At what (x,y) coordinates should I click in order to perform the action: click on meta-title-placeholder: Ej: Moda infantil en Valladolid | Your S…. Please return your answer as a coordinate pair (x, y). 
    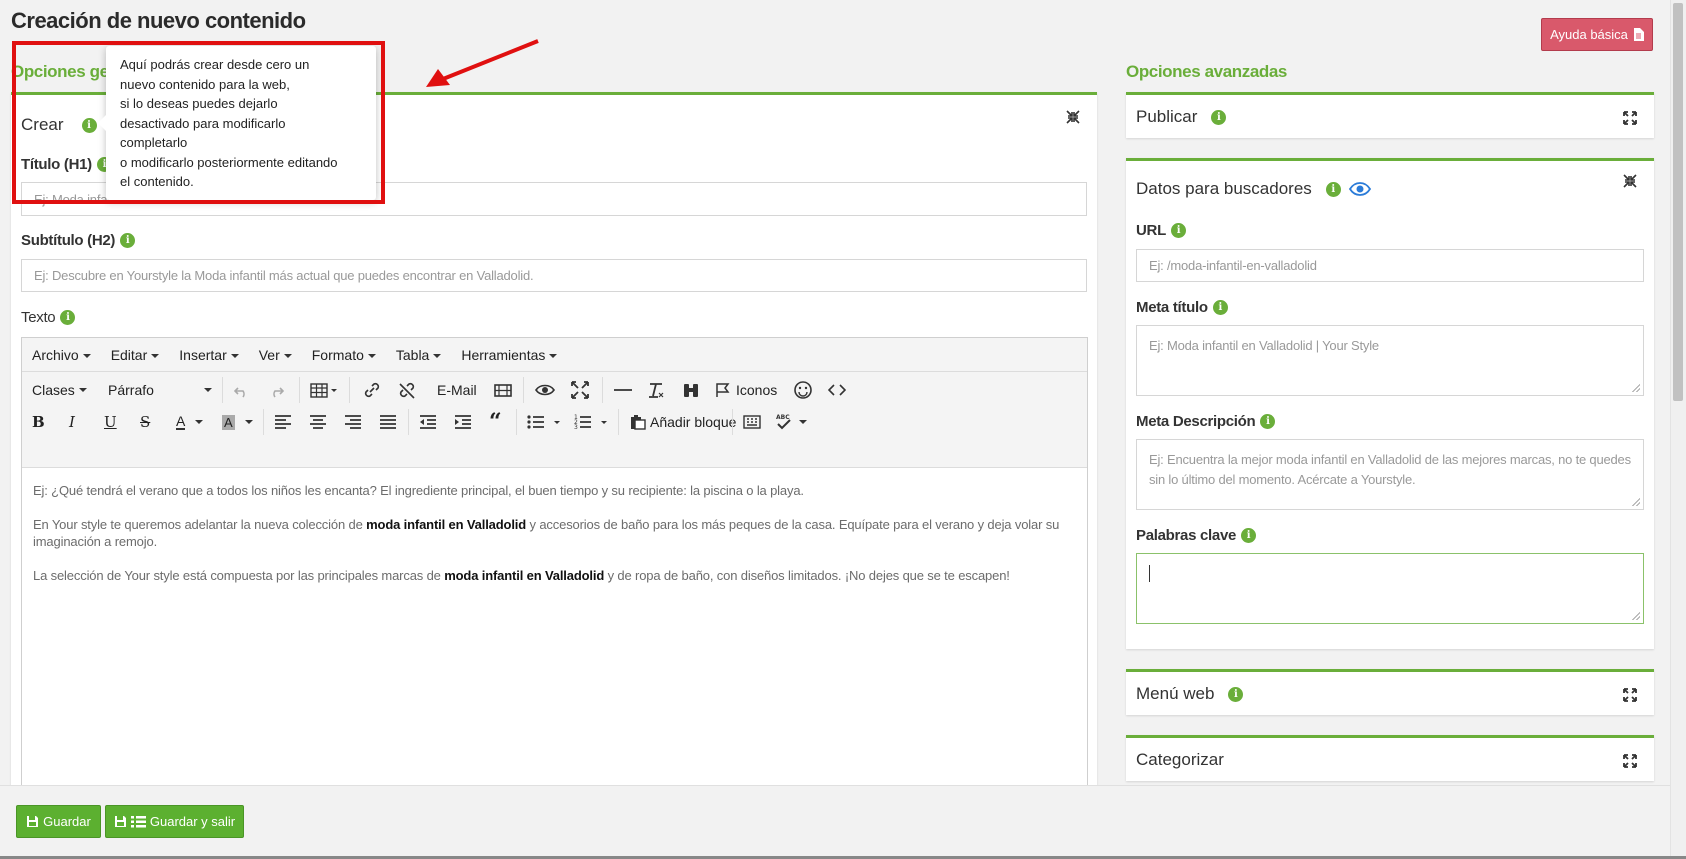
    Looking at the image, I should click on (1264, 345).